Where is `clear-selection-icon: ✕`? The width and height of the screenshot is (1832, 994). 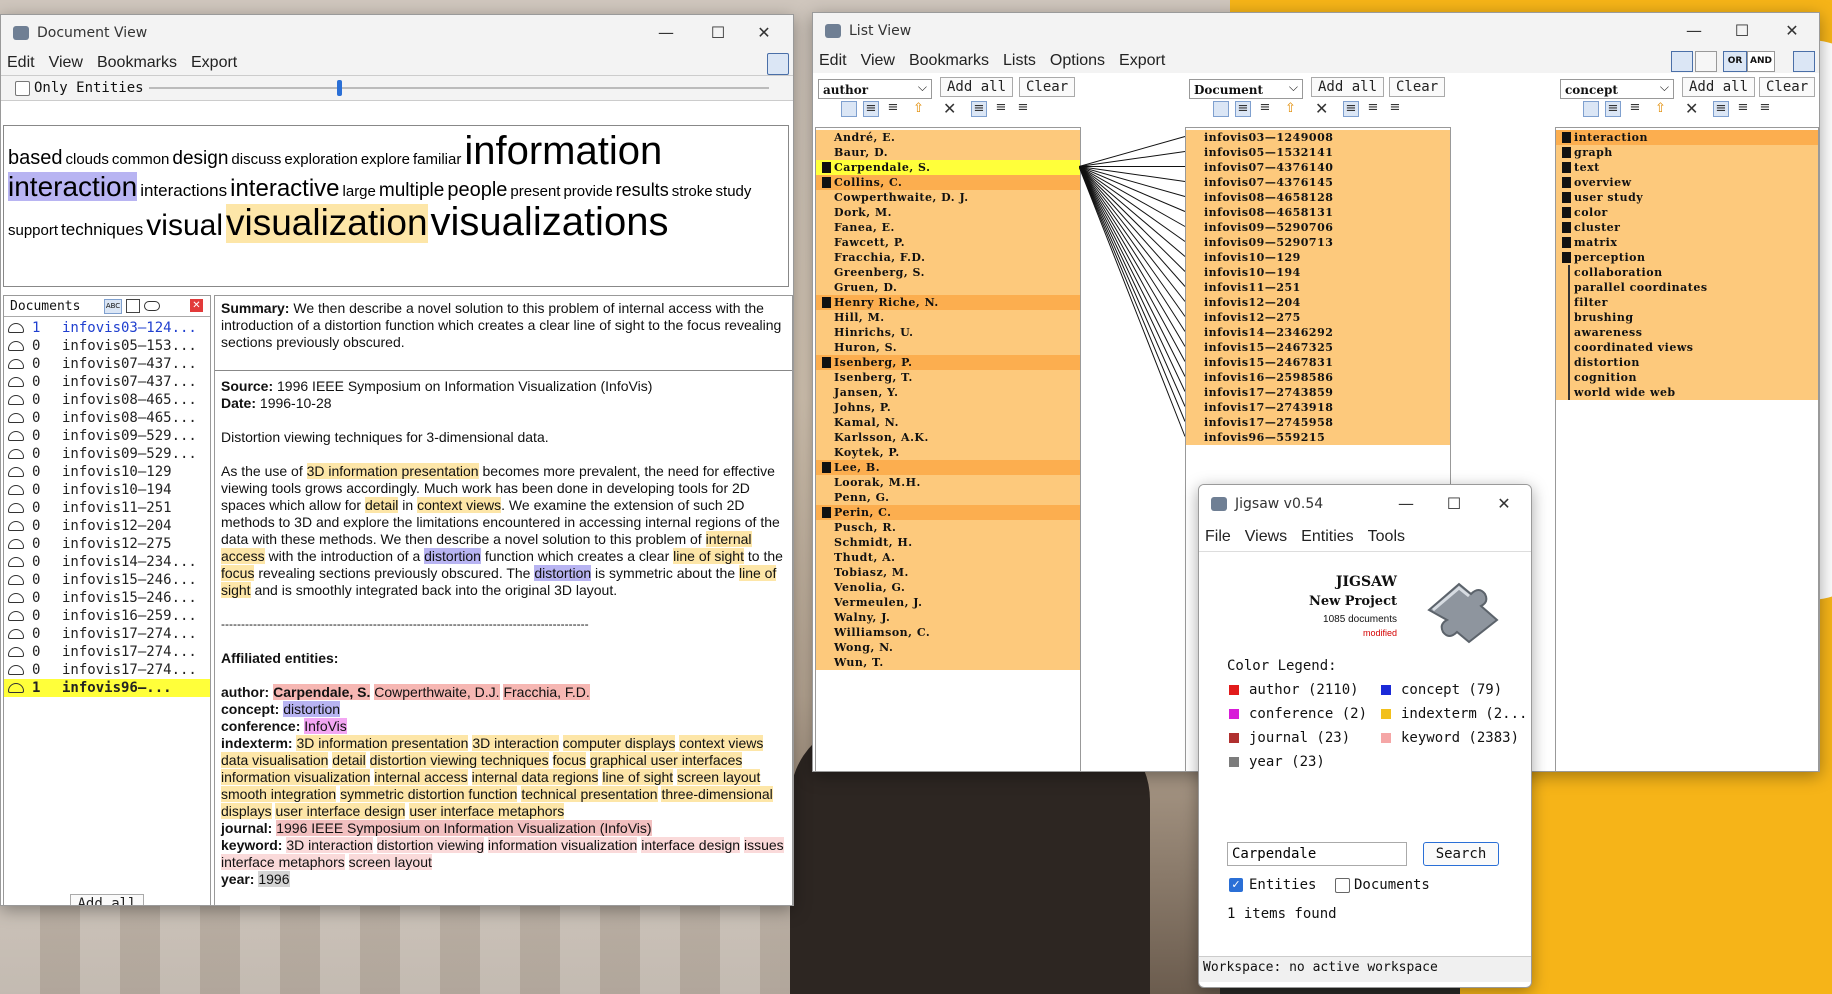
clear-selection-icon: ✕ is located at coordinates (1693, 109).